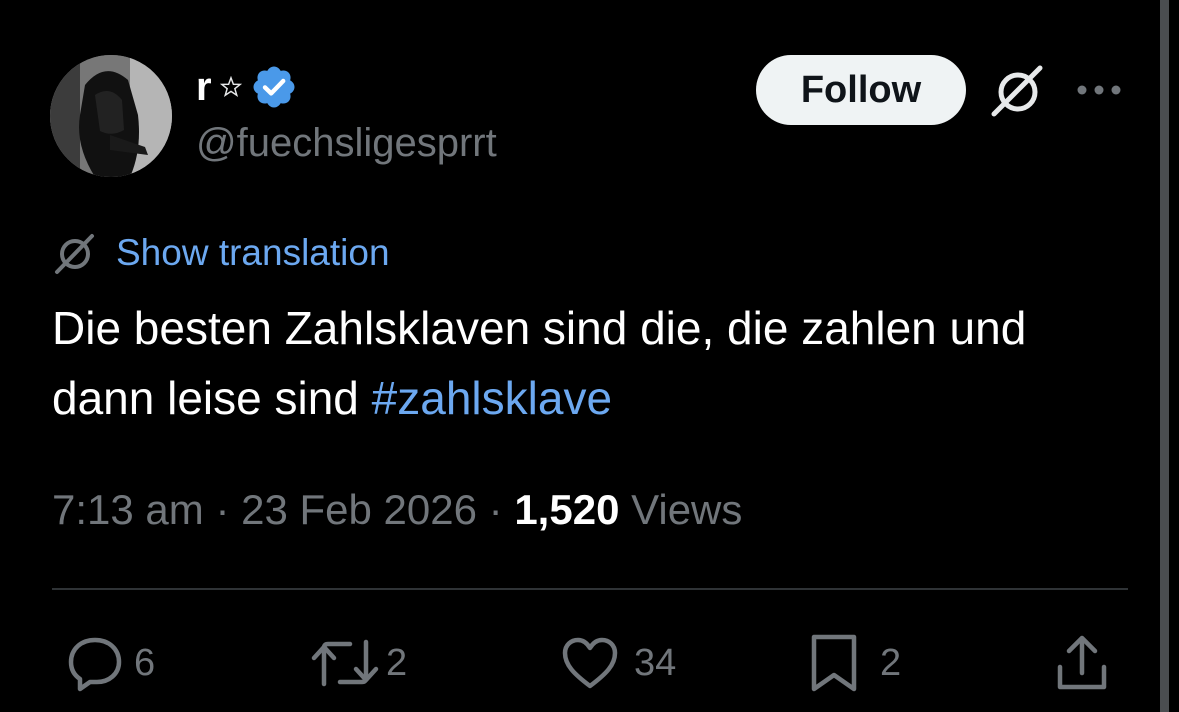 This screenshot has height=712, width=1179. I want to click on repost-icon, so click(345, 663).